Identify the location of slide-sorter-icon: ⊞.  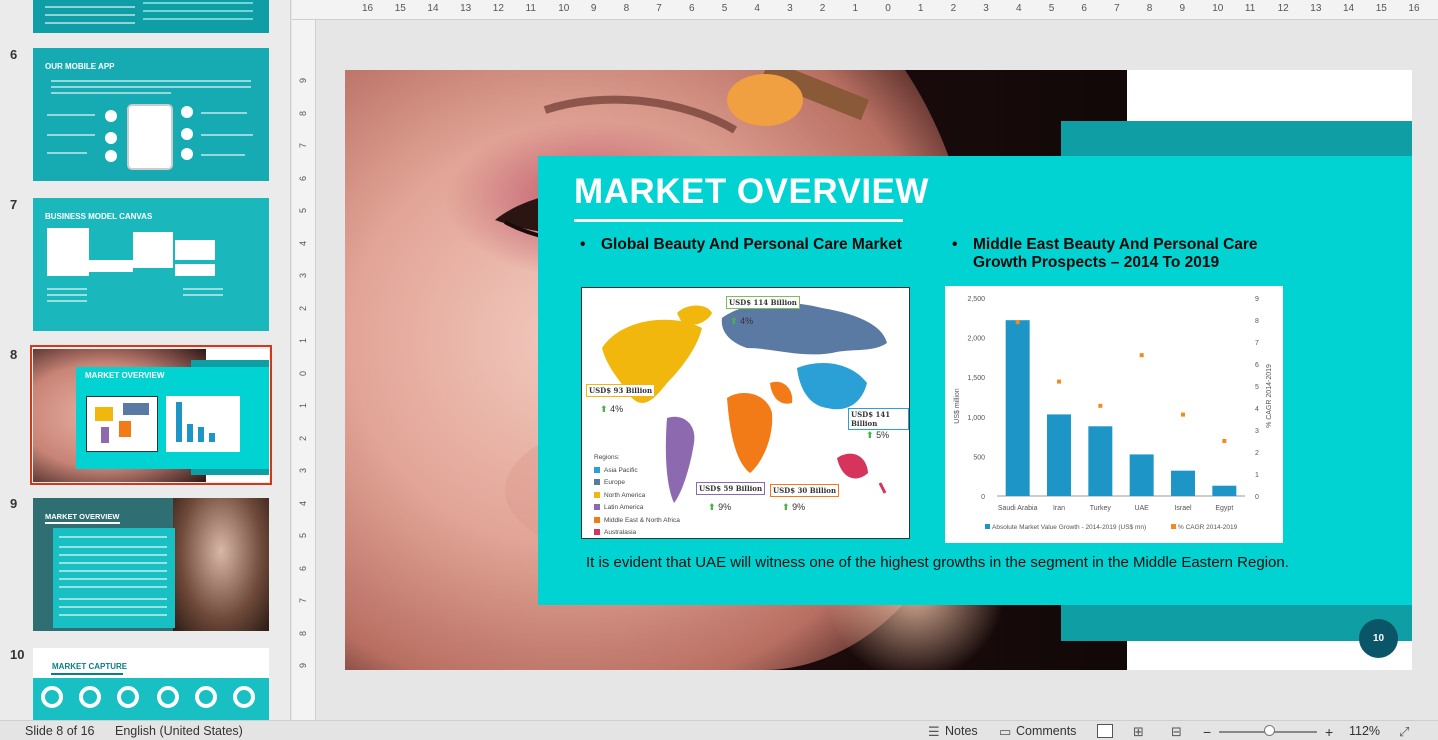
(1138, 732).